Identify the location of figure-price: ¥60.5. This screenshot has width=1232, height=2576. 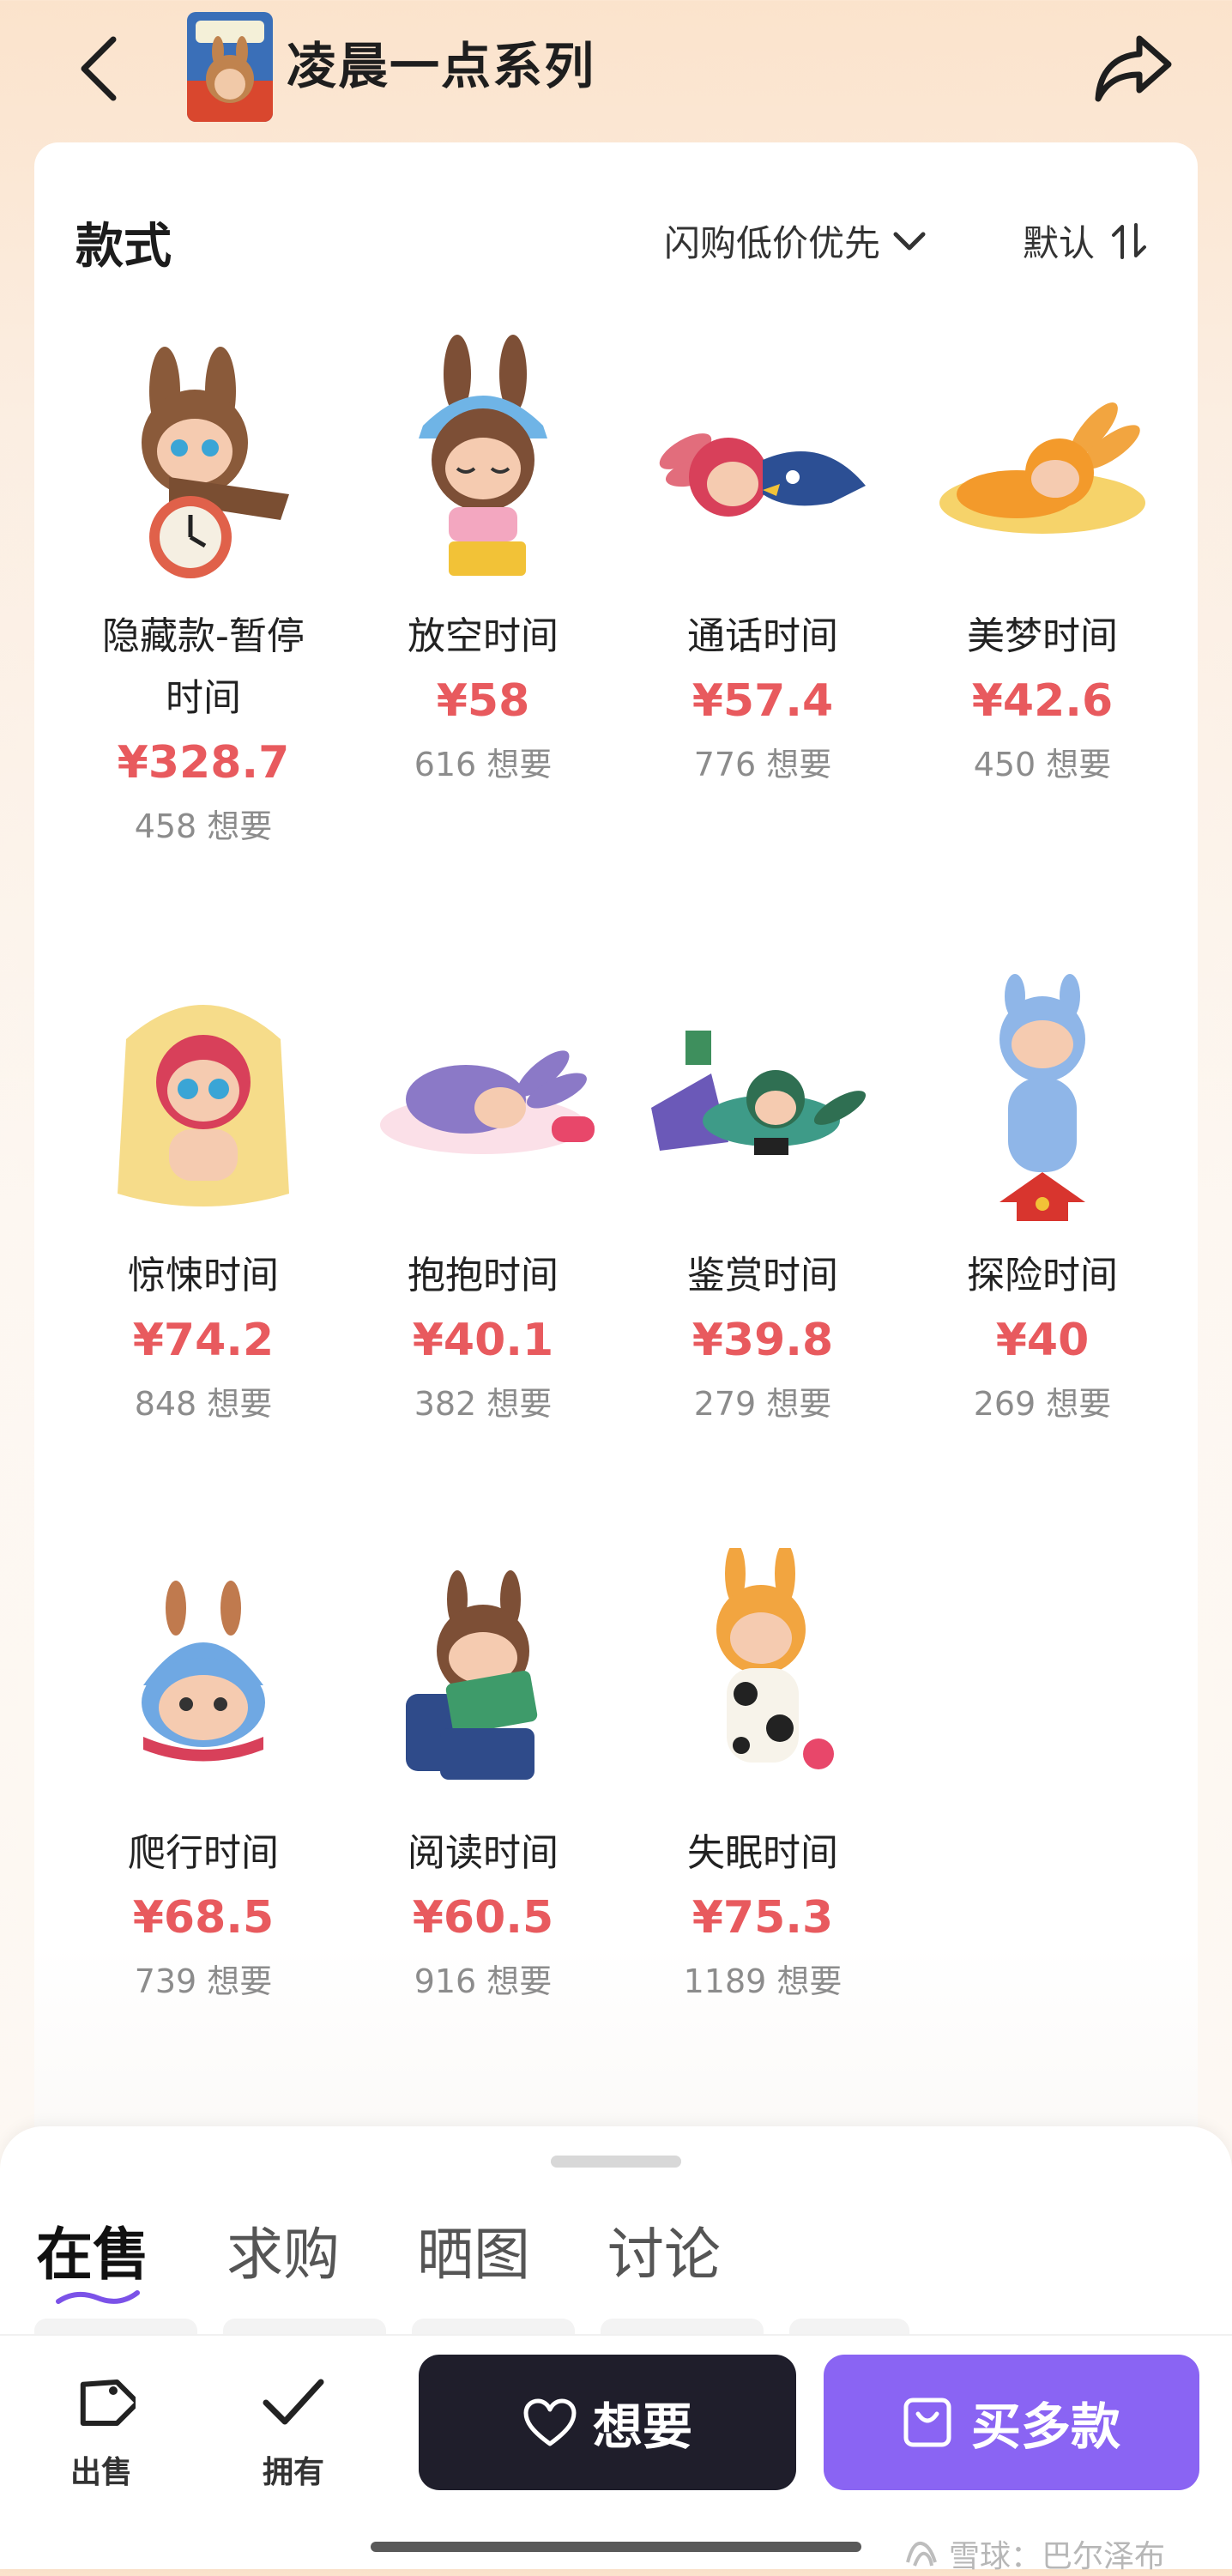
(483, 1918).